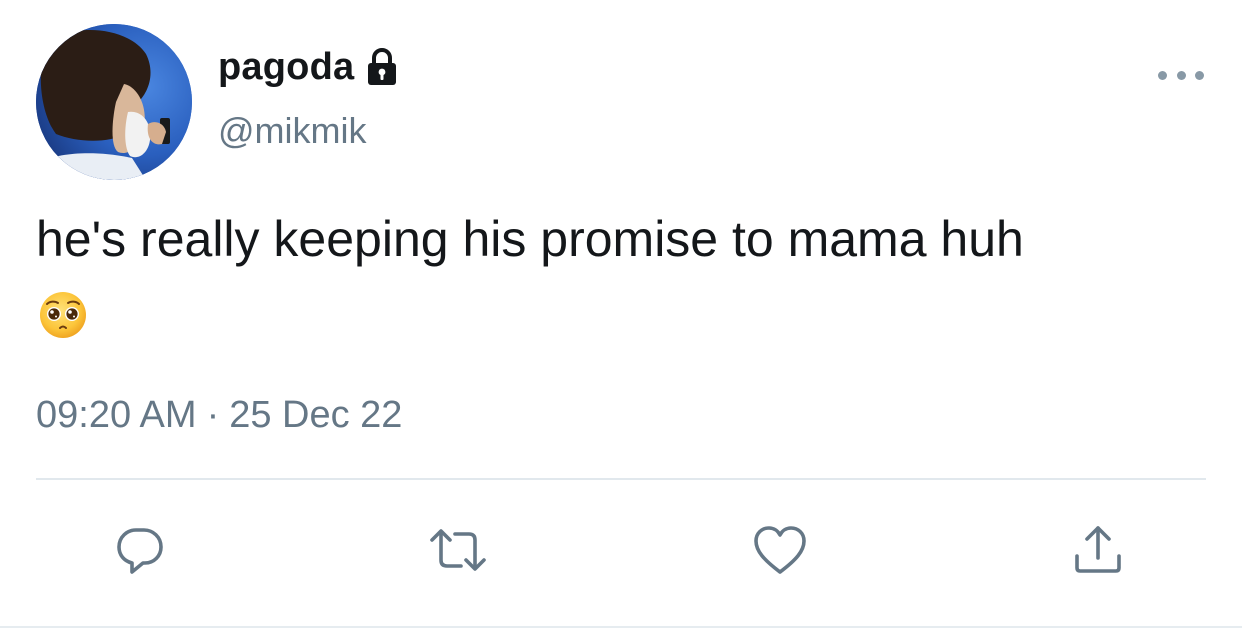 The image size is (1242, 642). I want to click on reply-button, so click(140, 550).